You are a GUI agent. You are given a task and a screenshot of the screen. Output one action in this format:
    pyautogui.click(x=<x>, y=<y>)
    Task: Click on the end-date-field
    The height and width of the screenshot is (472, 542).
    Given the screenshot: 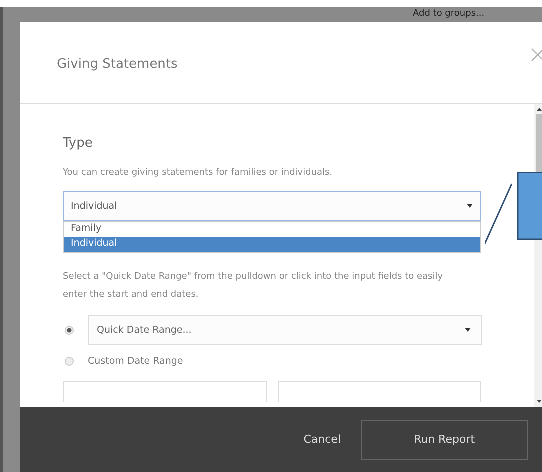 What is the action you would take?
    pyautogui.click(x=379, y=391)
    